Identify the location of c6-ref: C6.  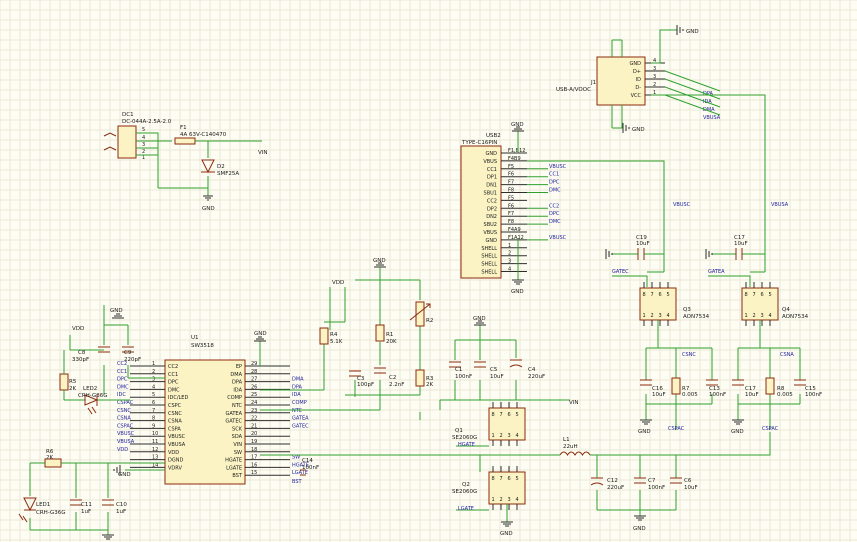
(688, 481).